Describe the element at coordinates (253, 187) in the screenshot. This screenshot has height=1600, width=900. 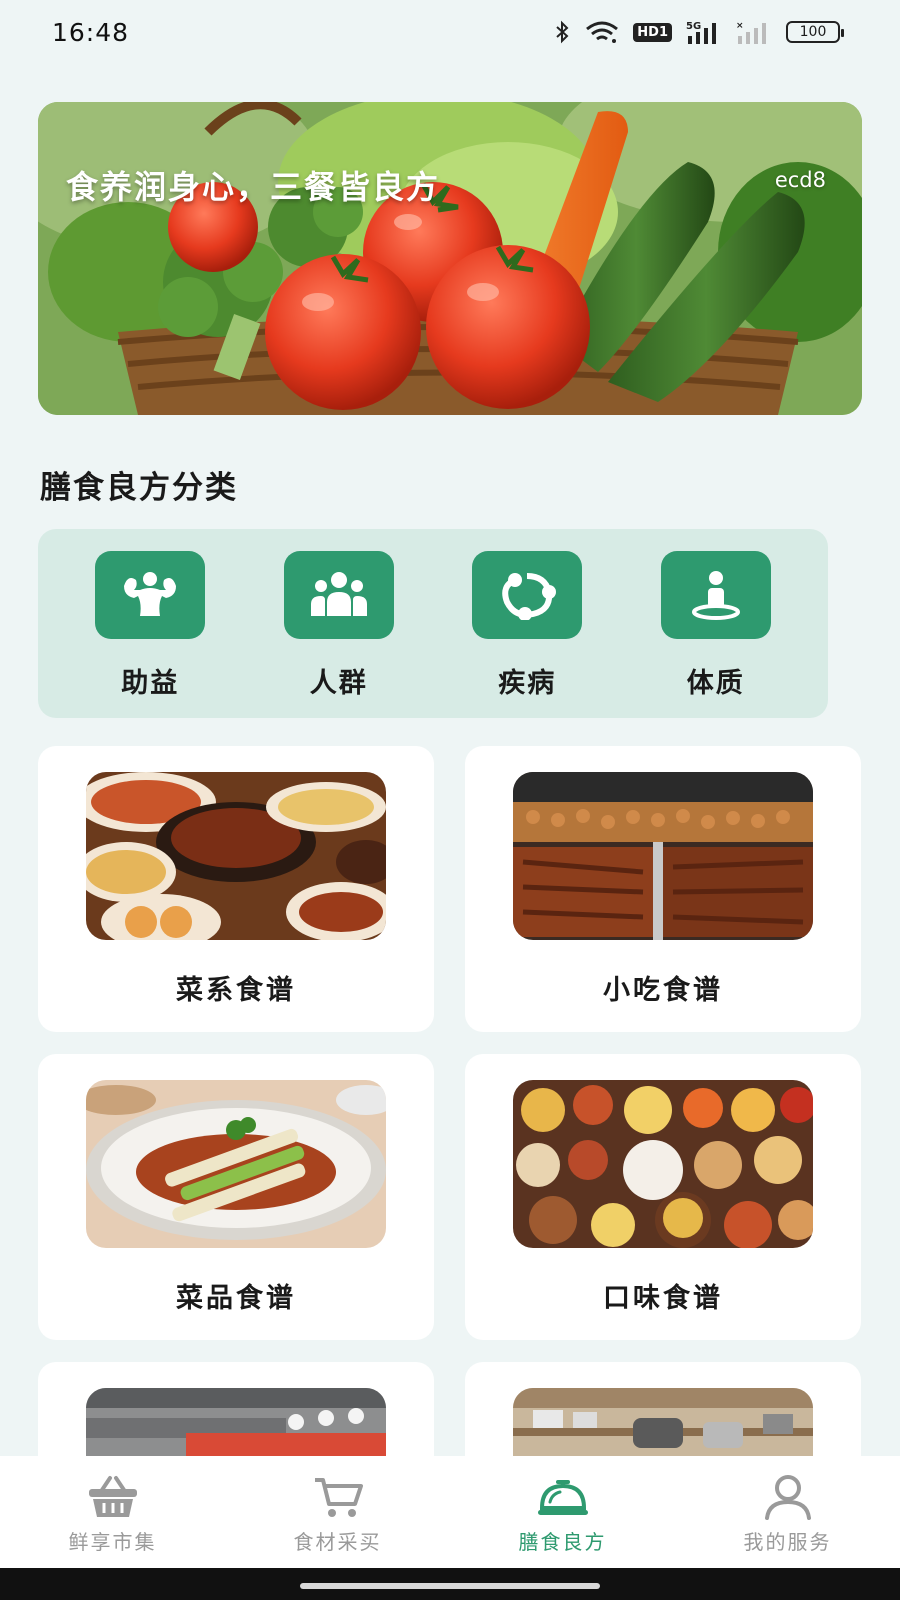
I see `banner-slogan: 食养润身心，三餐皆良方` at that location.